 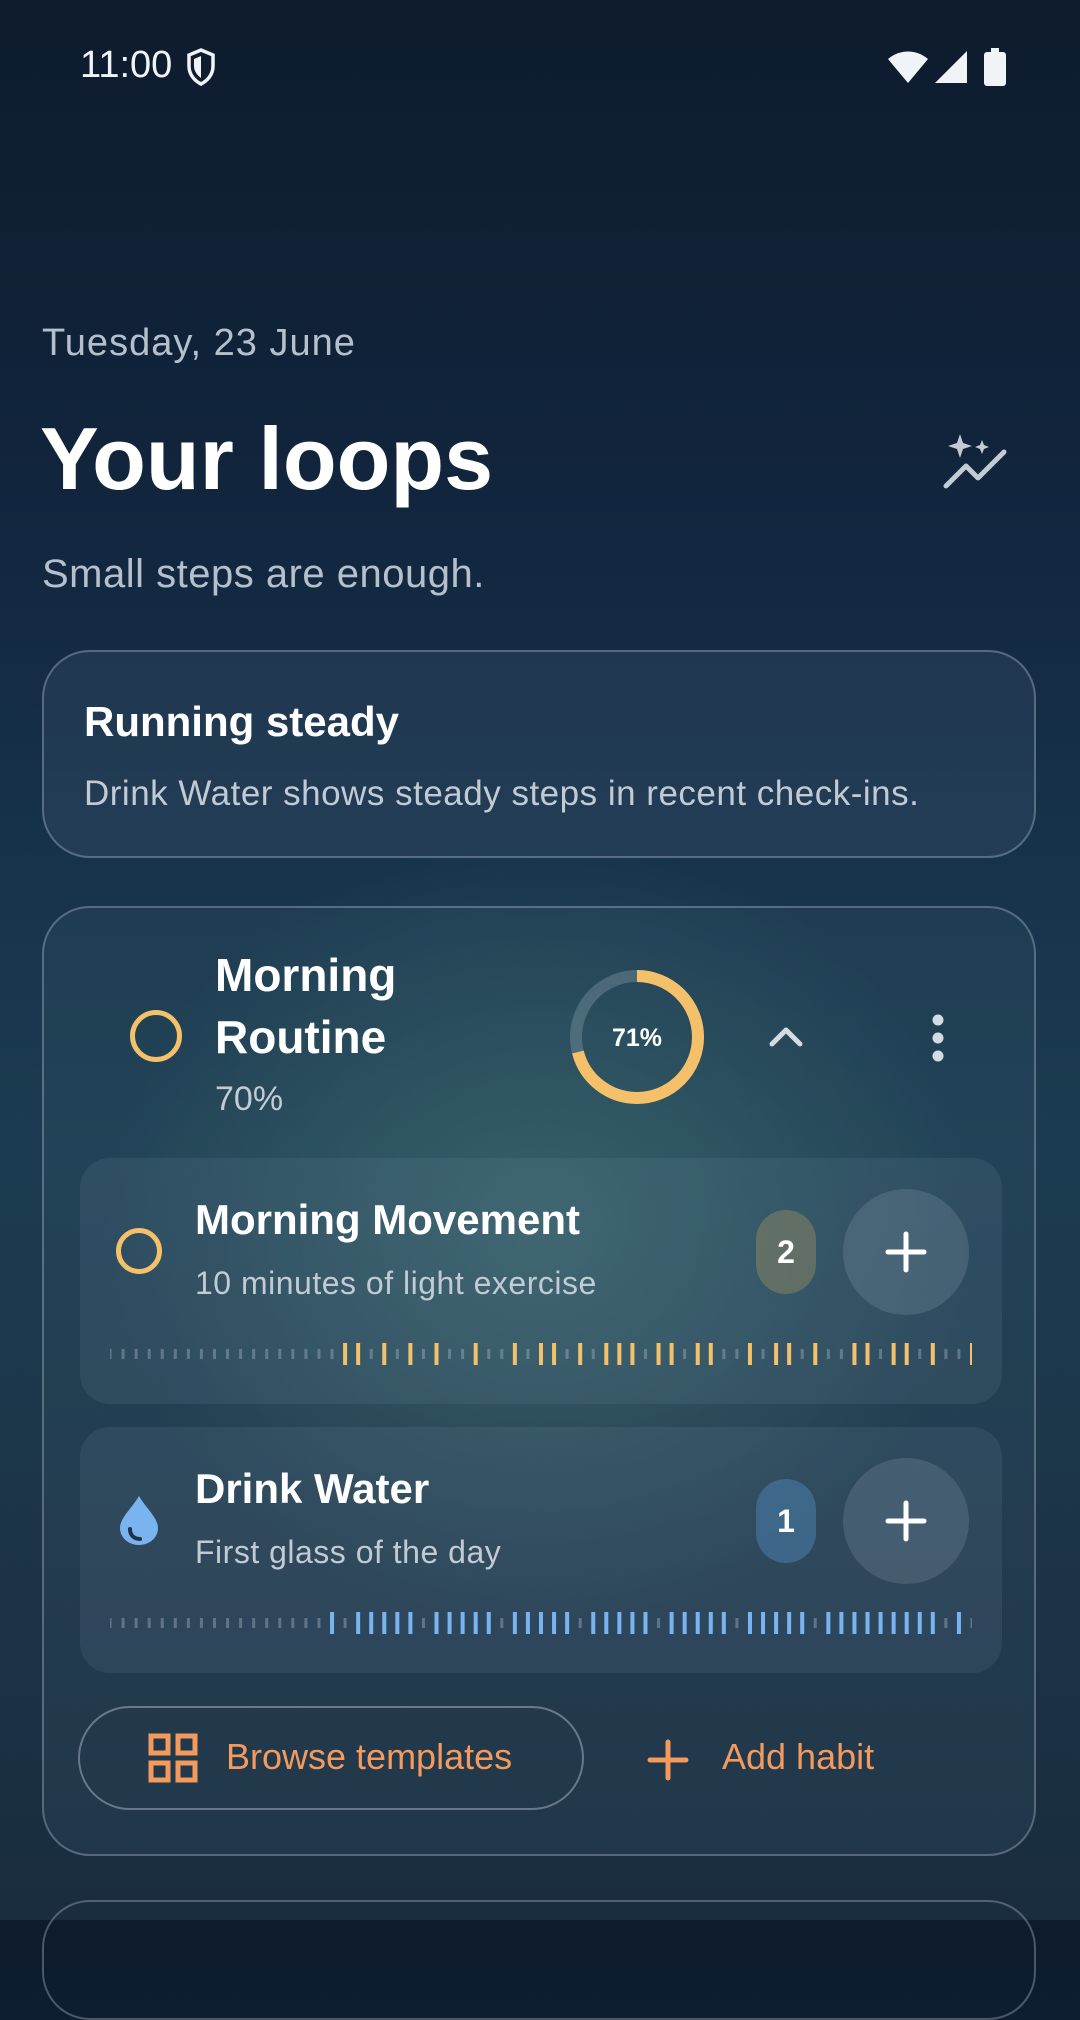 What do you see at coordinates (173, 1758) in the screenshot?
I see `grid-icon` at bounding box center [173, 1758].